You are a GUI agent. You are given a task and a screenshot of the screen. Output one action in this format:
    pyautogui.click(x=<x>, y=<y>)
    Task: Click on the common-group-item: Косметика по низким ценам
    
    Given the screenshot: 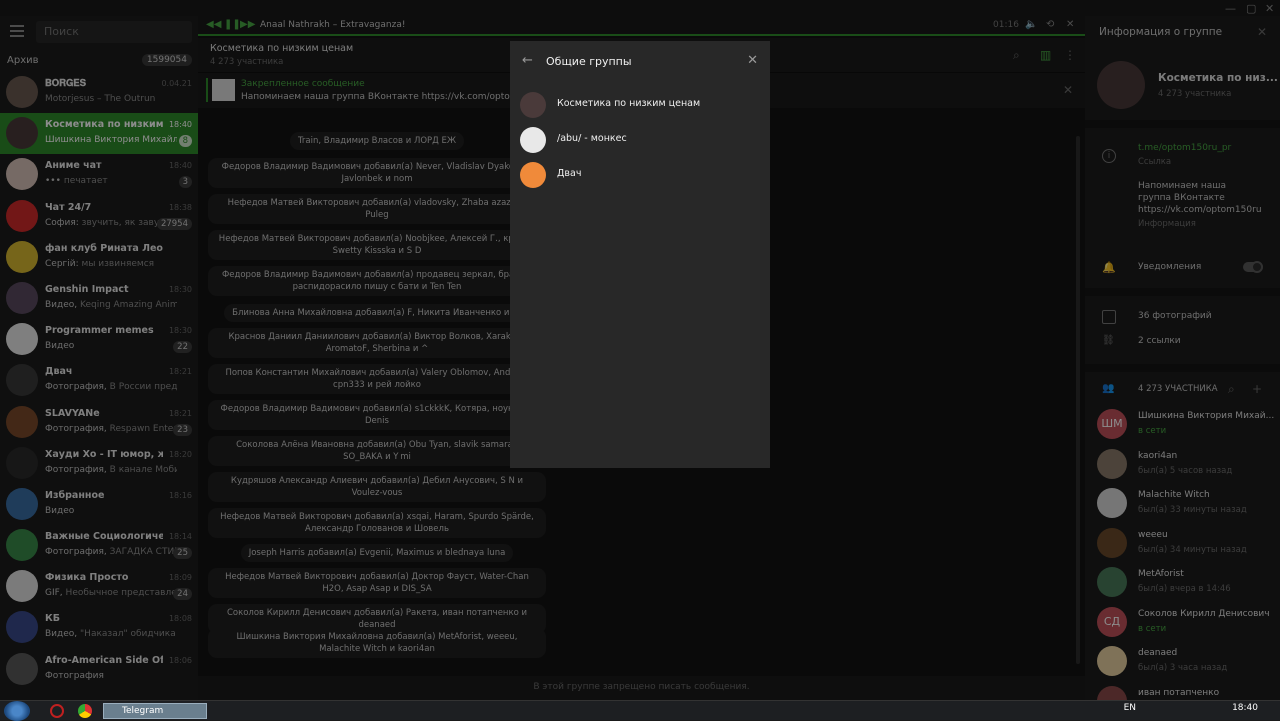 What is the action you would take?
    pyautogui.click(x=640, y=105)
    